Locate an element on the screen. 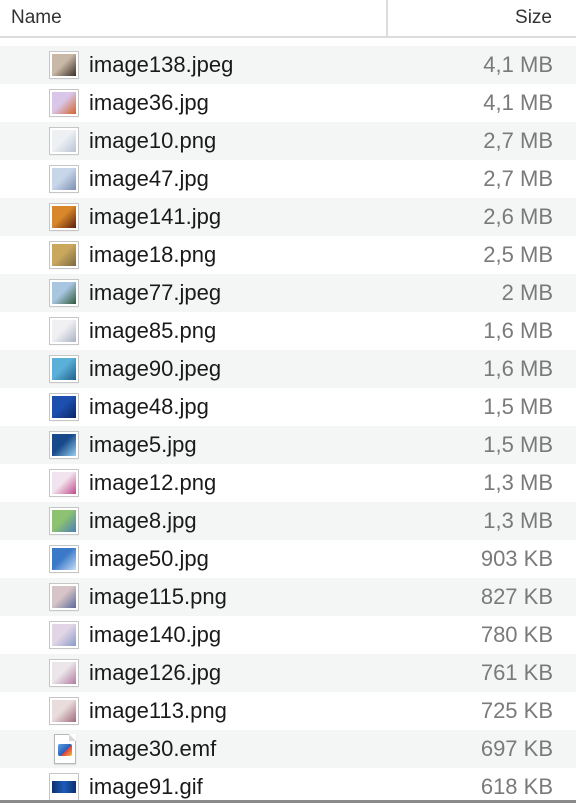  file-row: image36.jpg 4,1 MB is located at coordinates (288, 103).